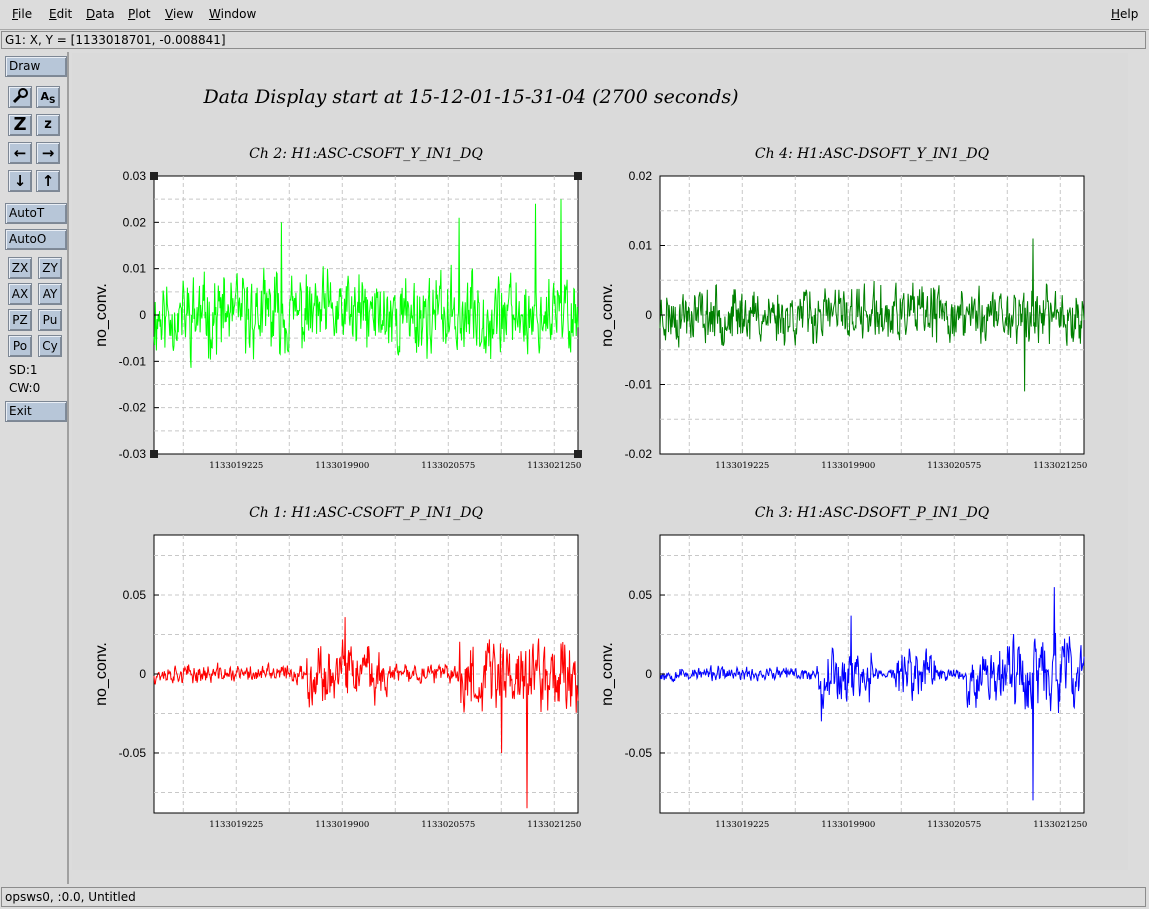 This screenshot has width=1149, height=909. What do you see at coordinates (573, 40) in the screenshot?
I see `coordinate-readout: G1: X, Y = [1133018701, -0.008841]` at bounding box center [573, 40].